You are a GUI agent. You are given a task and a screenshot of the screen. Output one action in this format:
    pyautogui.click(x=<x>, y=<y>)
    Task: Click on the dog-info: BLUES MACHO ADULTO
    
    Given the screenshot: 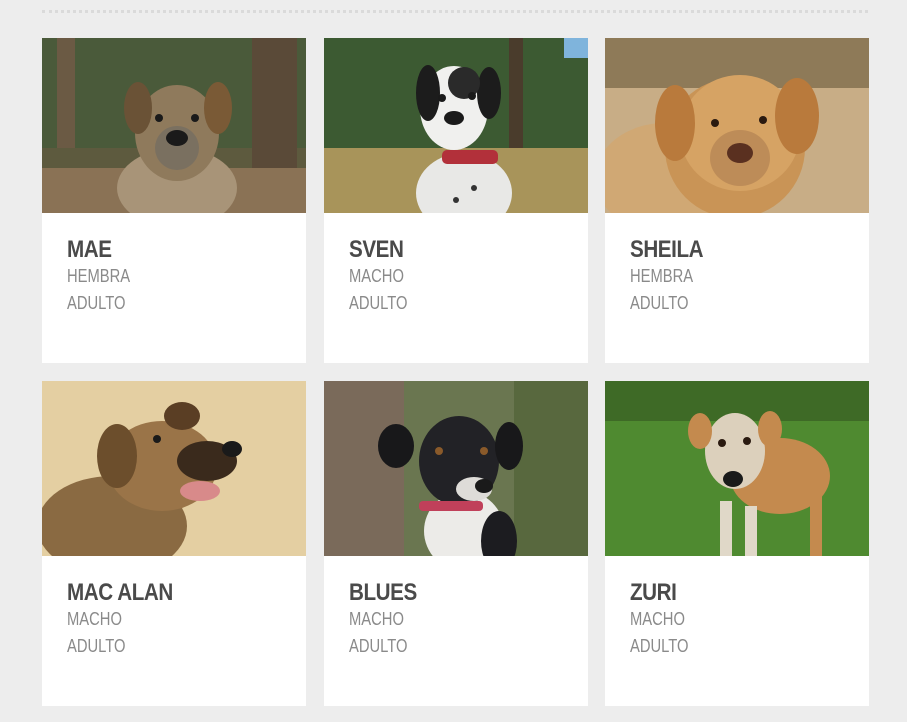 What is the action you would take?
    pyautogui.click(x=456, y=608)
    